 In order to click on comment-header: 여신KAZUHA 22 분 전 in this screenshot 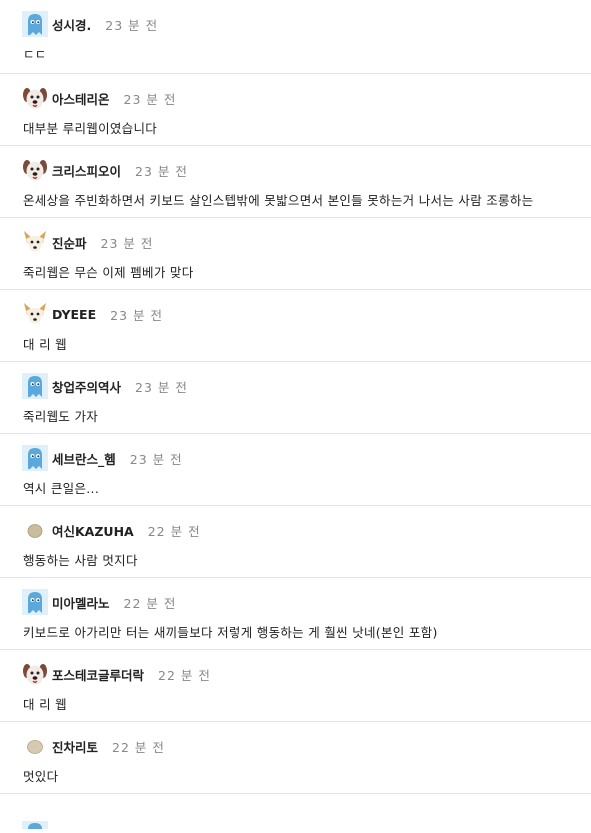, I will do `click(111, 530)`.